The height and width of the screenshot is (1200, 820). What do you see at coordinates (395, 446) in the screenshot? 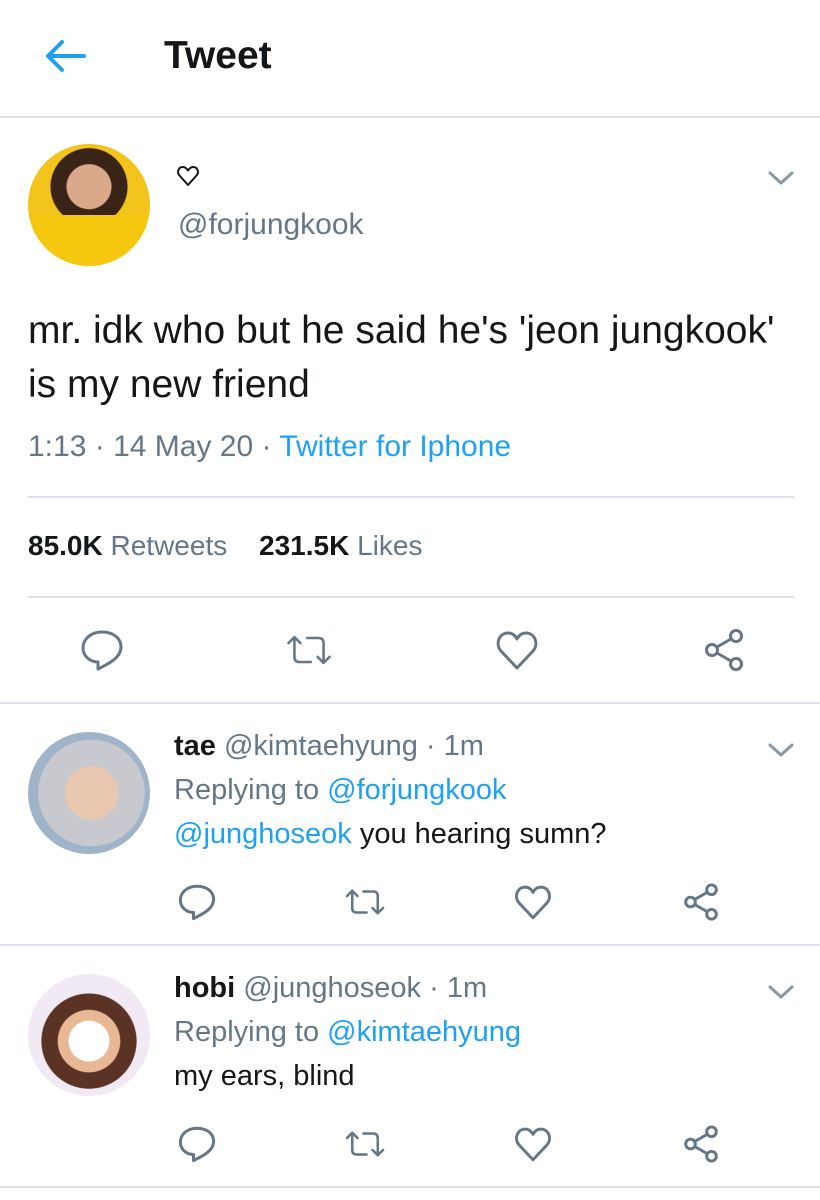
I see `tweet-source-link: Twitter for Iphone` at bounding box center [395, 446].